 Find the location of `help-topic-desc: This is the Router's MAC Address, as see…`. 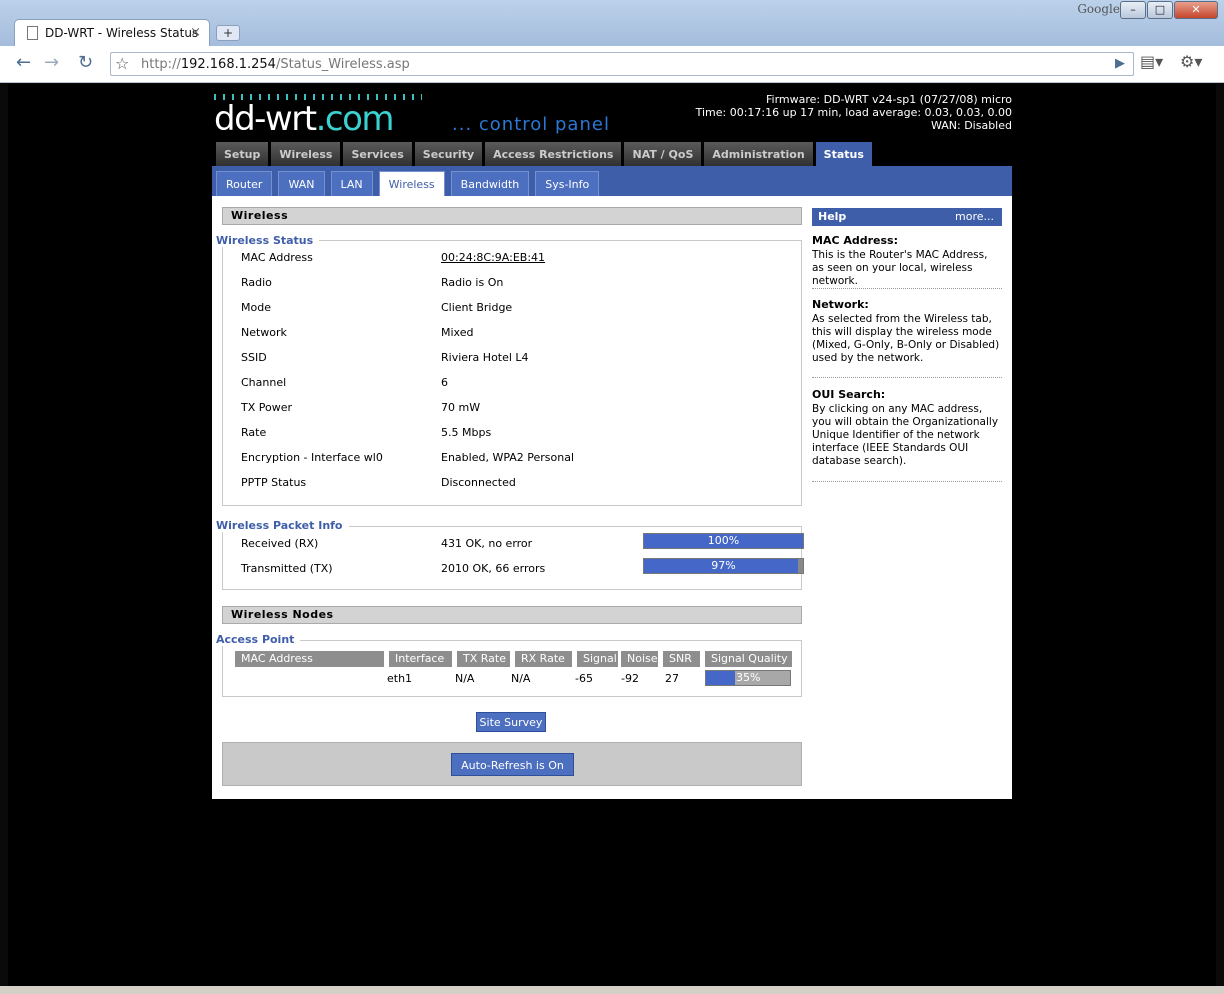

help-topic-desc: This is the Router's MAC Address, as see… is located at coordinates (900, 268).